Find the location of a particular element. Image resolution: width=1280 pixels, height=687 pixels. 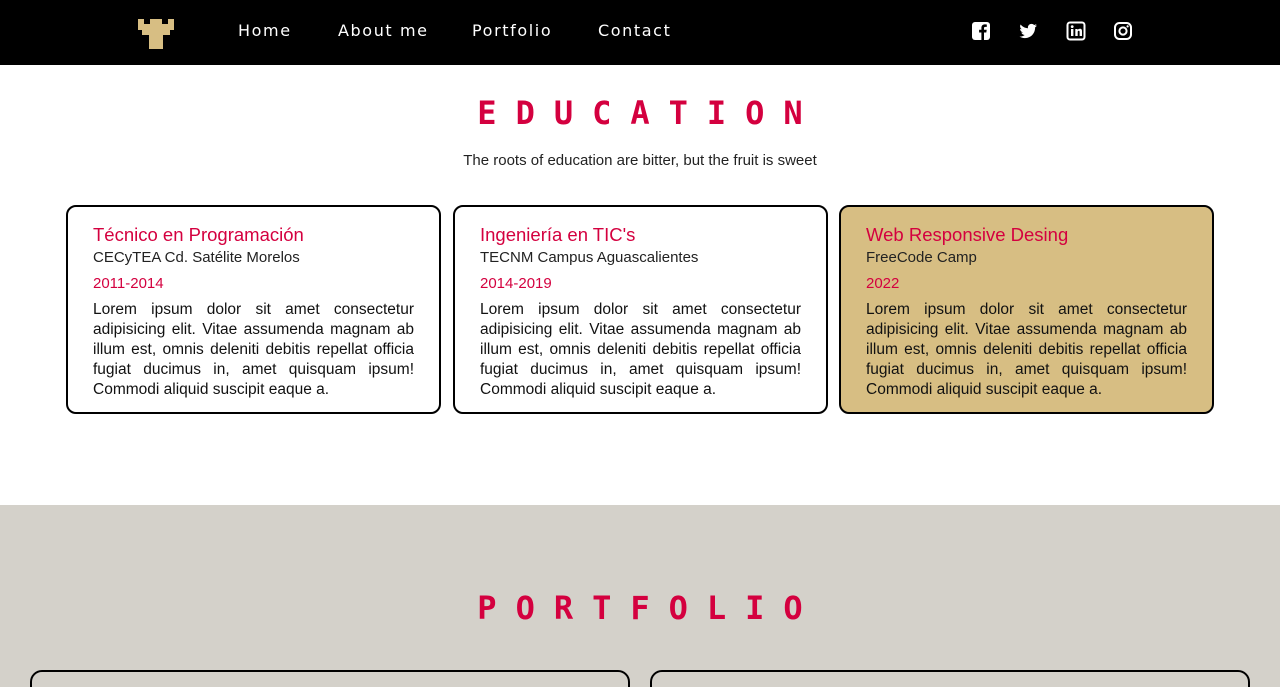

instagram-icon is located at coordinates (1123, 31).